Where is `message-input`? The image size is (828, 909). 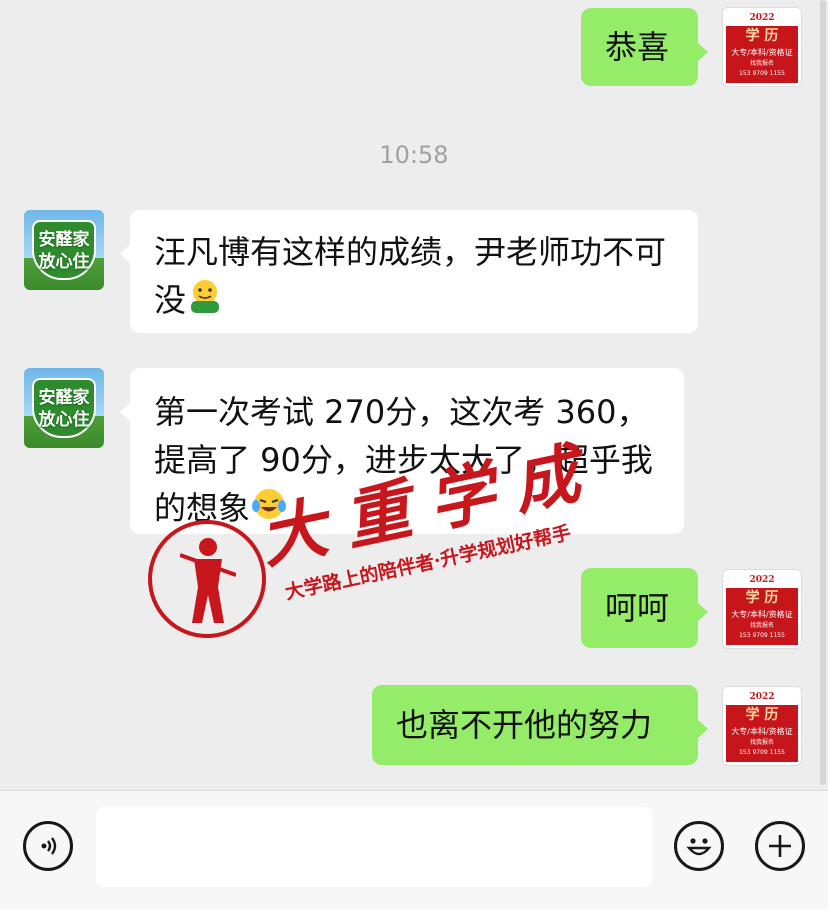 message-input is located at coordinates (374, 847).